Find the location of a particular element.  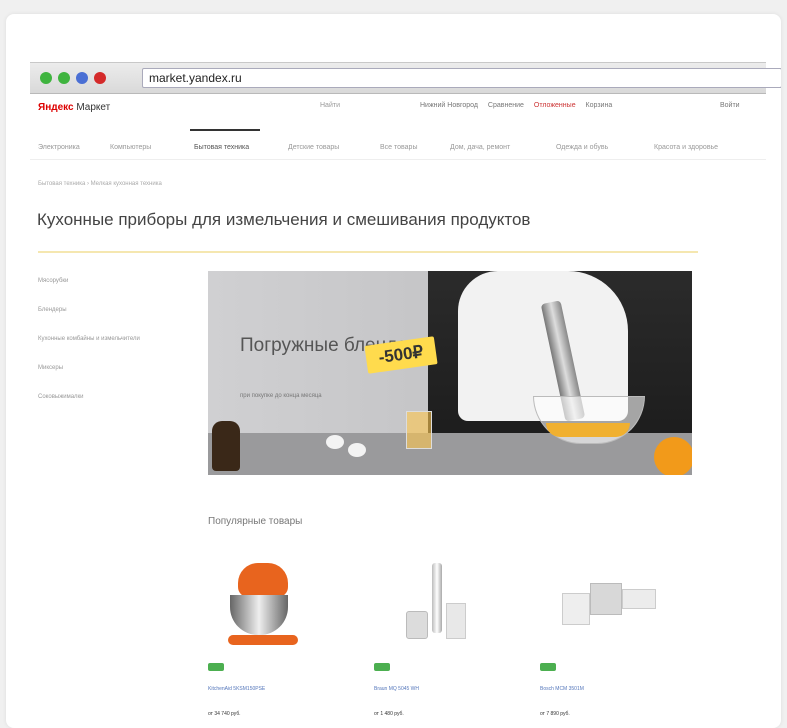

address-bar: market.yandex.ru is located at coordinates (461, 78).